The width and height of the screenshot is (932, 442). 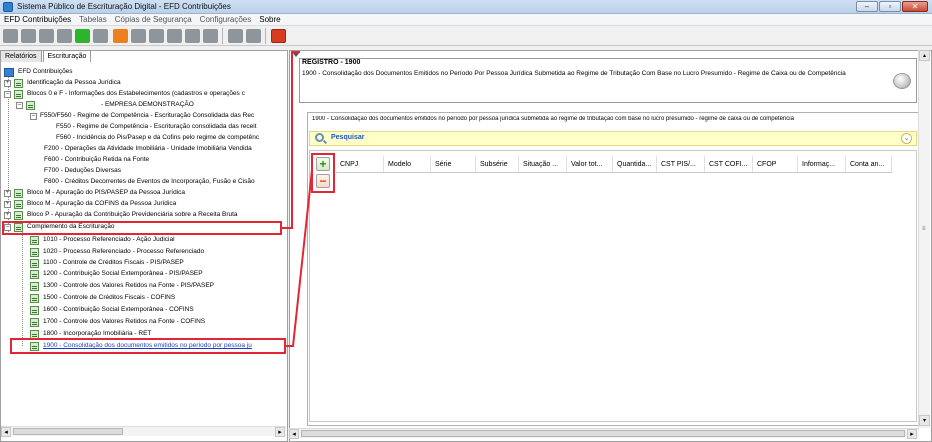 What do you see at coordinates (278, 36) in the screenshot?
I see `stop-icon` at bounding box center [278, 36].